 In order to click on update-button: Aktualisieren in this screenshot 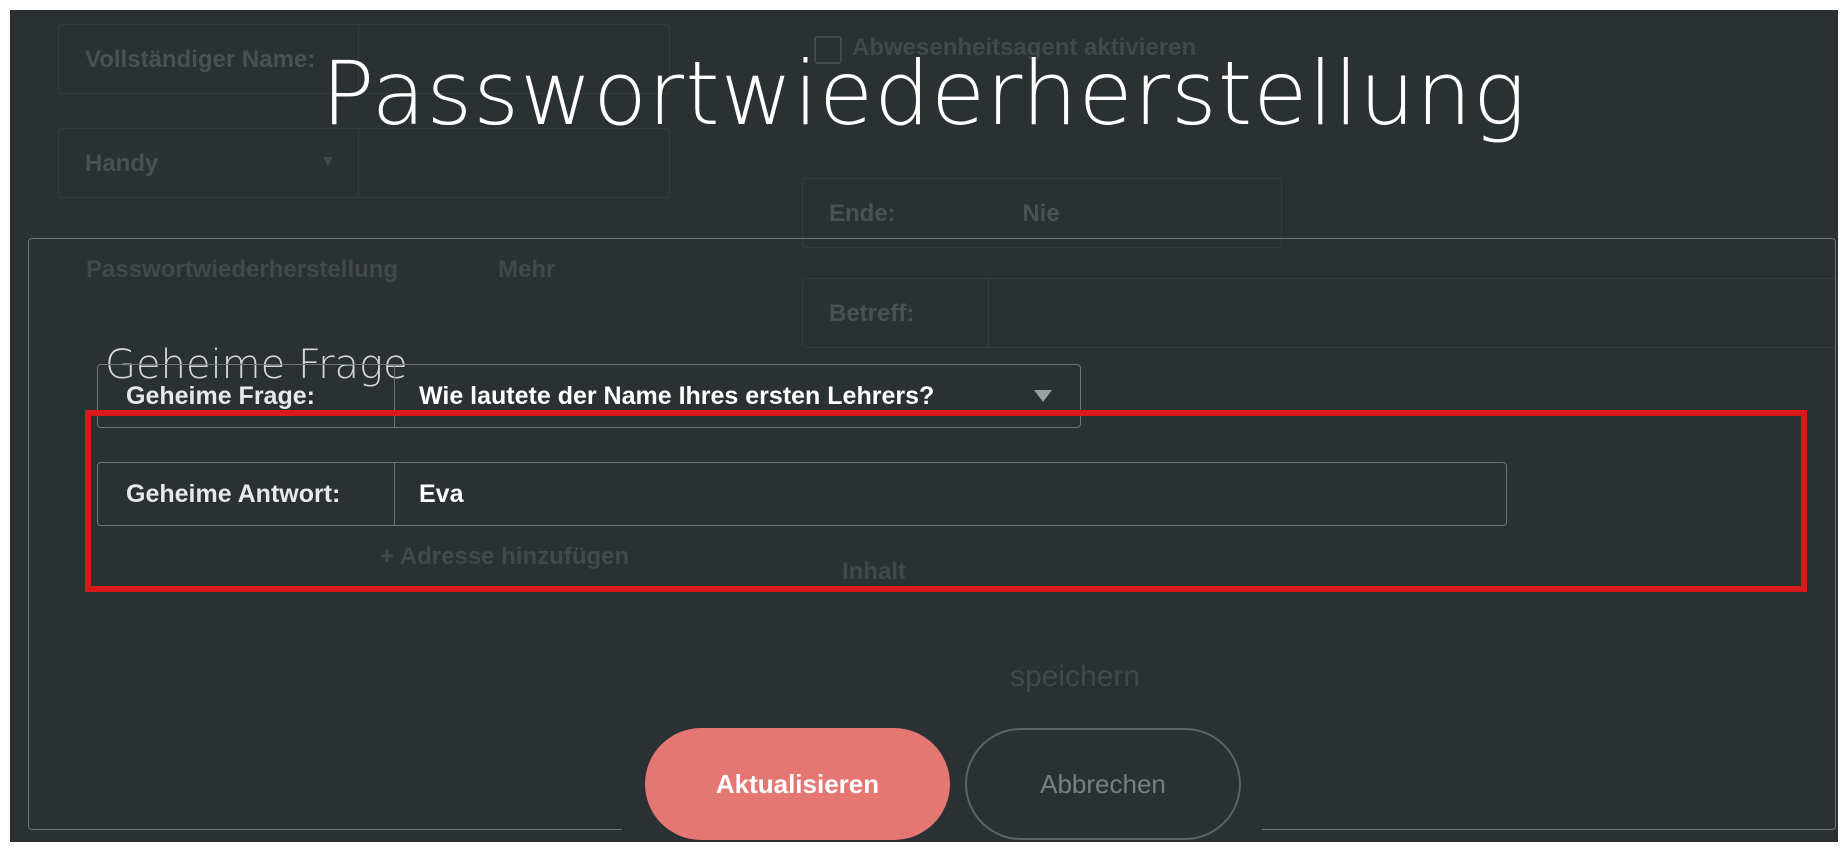, I will do `click(797, 784)`.